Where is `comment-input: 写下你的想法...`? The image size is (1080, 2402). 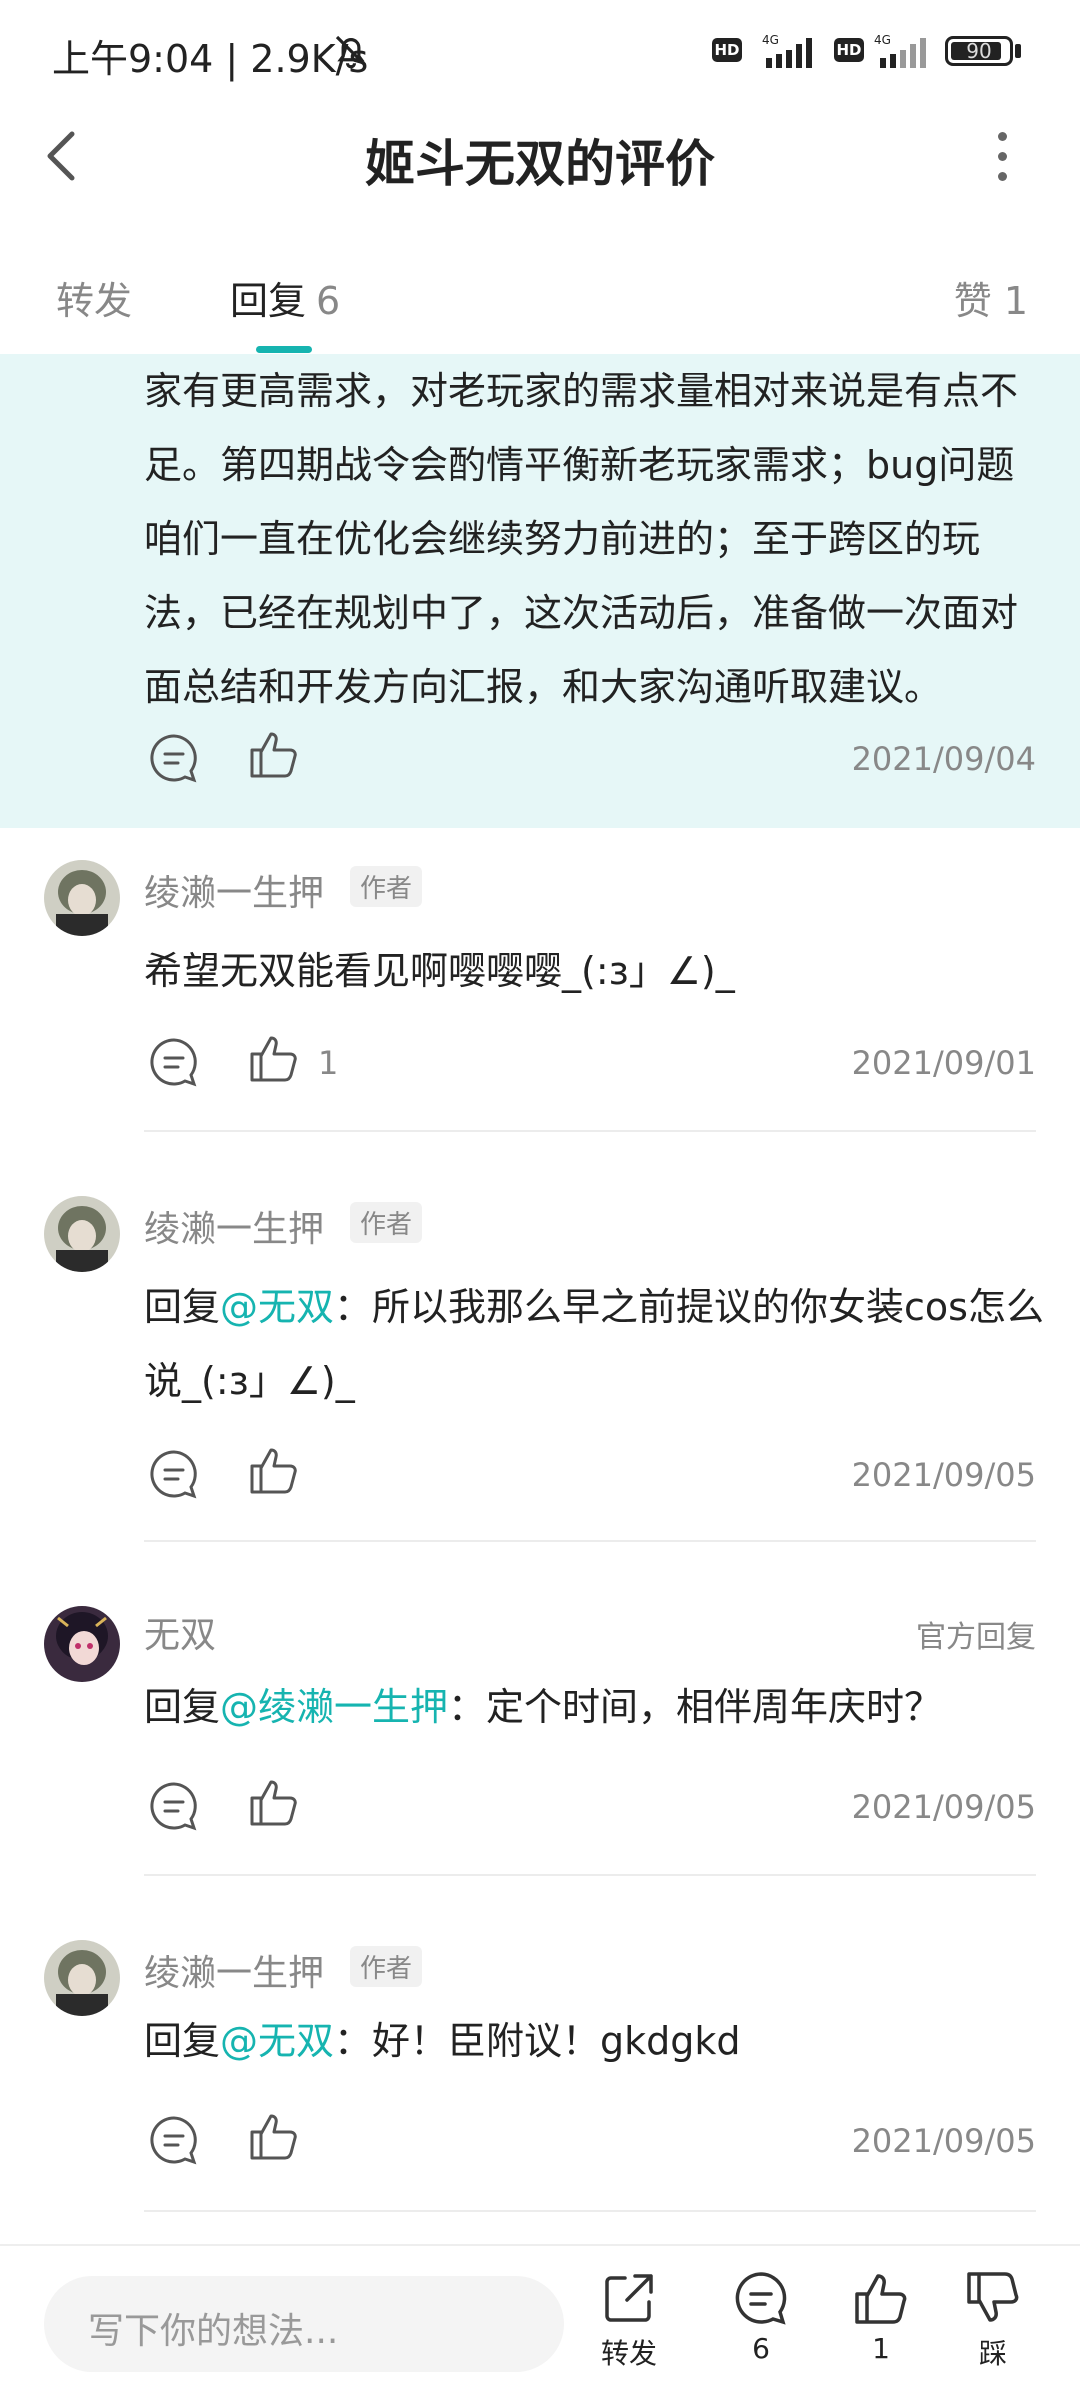 comment-input: 写下你的想法... is located at coordinates (304, 2324).